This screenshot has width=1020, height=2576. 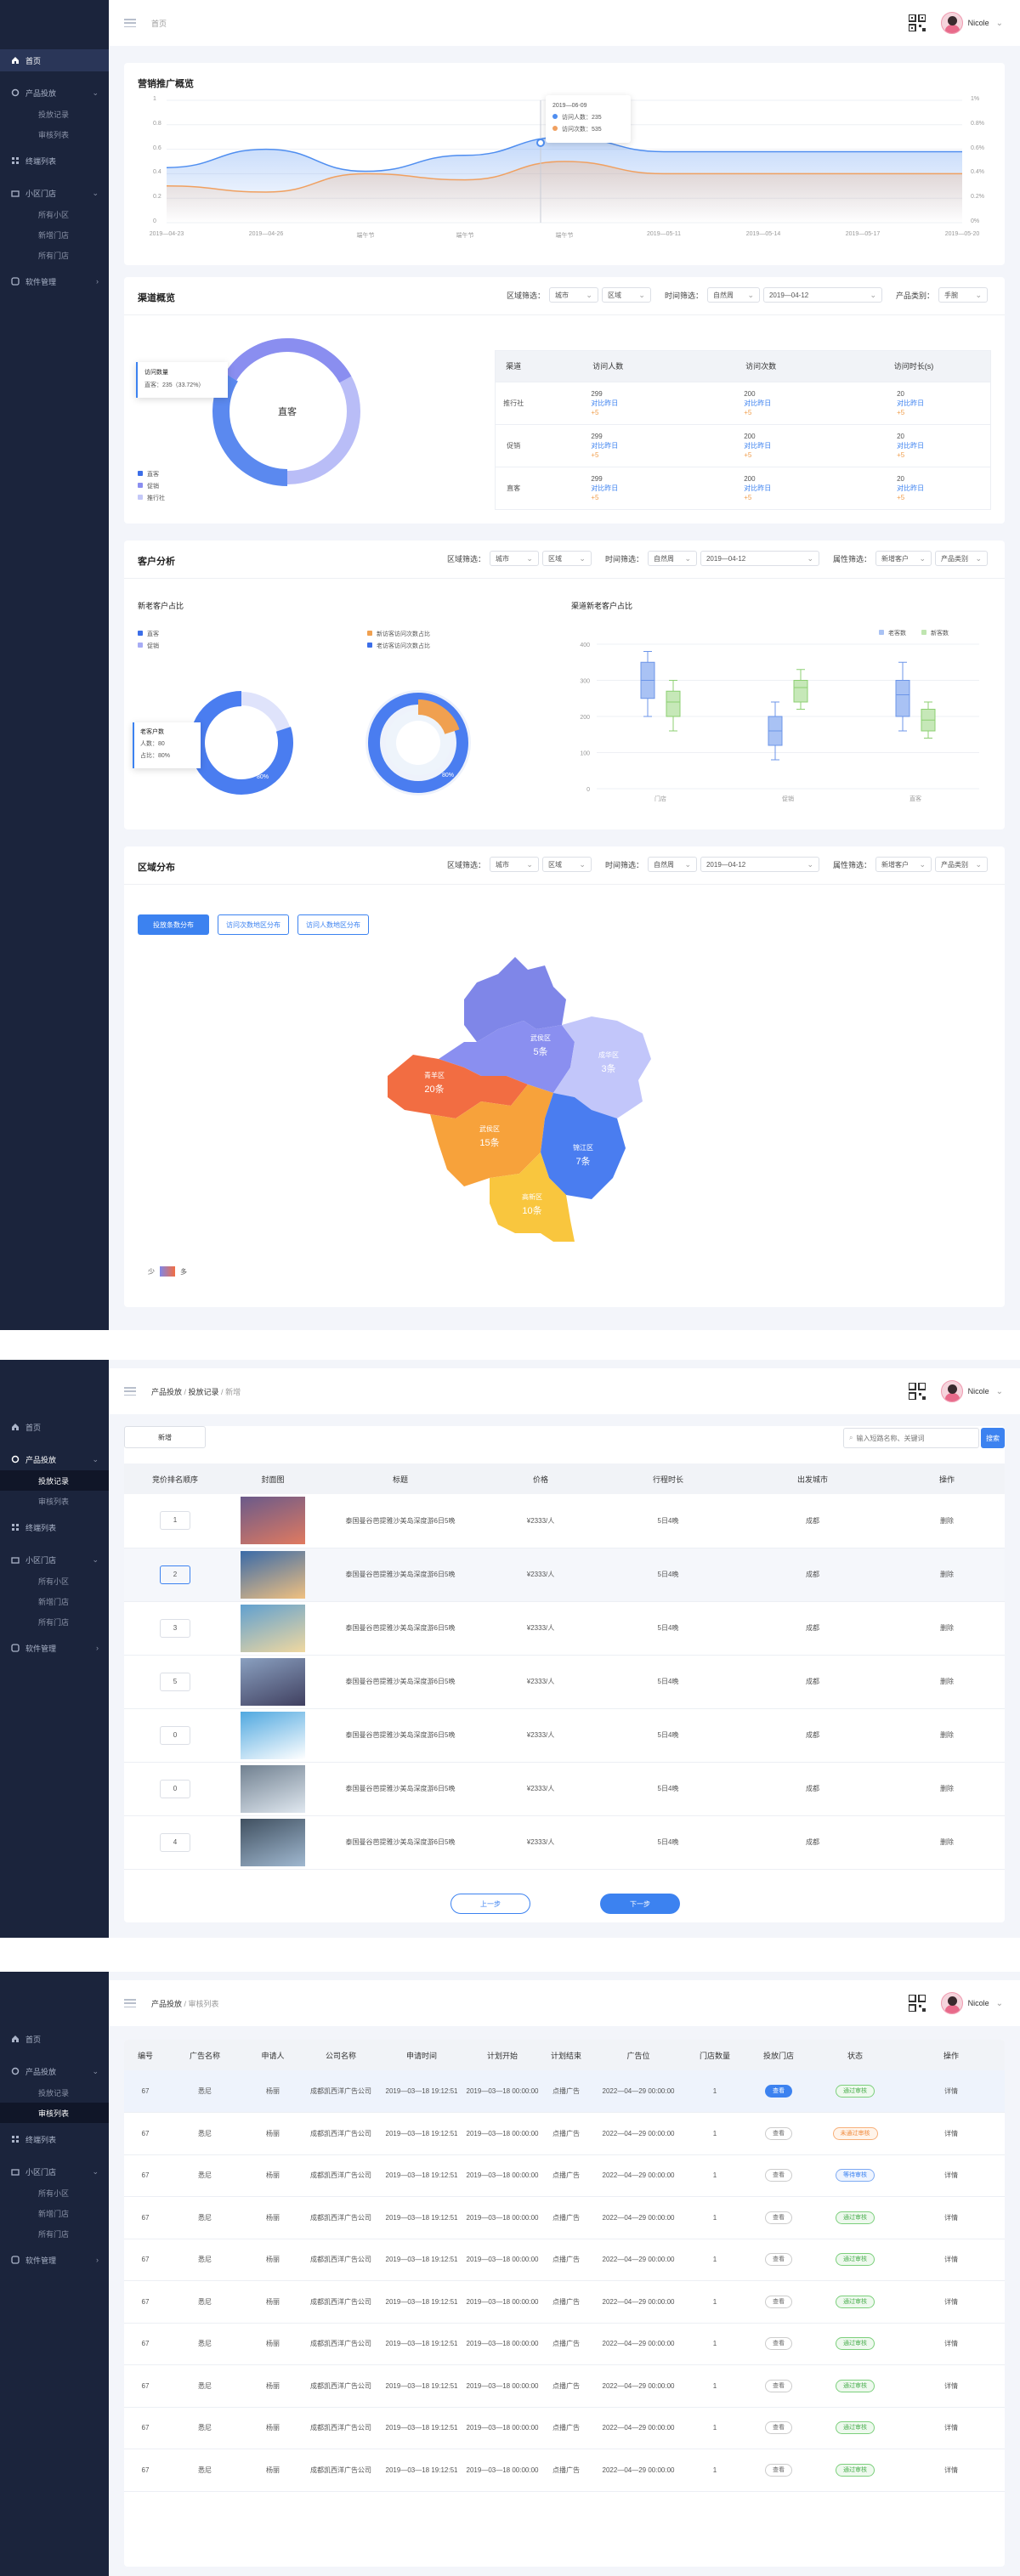 I want to click on rank-input: 4, so click(x=175, y=1842).